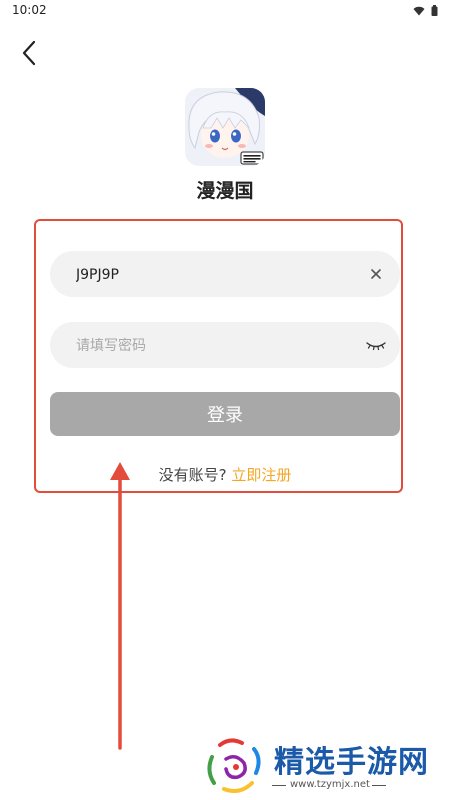 The height and width of the screenshot is (800, 450). Describe the element at coordinates (225, 414) in the screenshot. I see `login-button: 登录` at that location.